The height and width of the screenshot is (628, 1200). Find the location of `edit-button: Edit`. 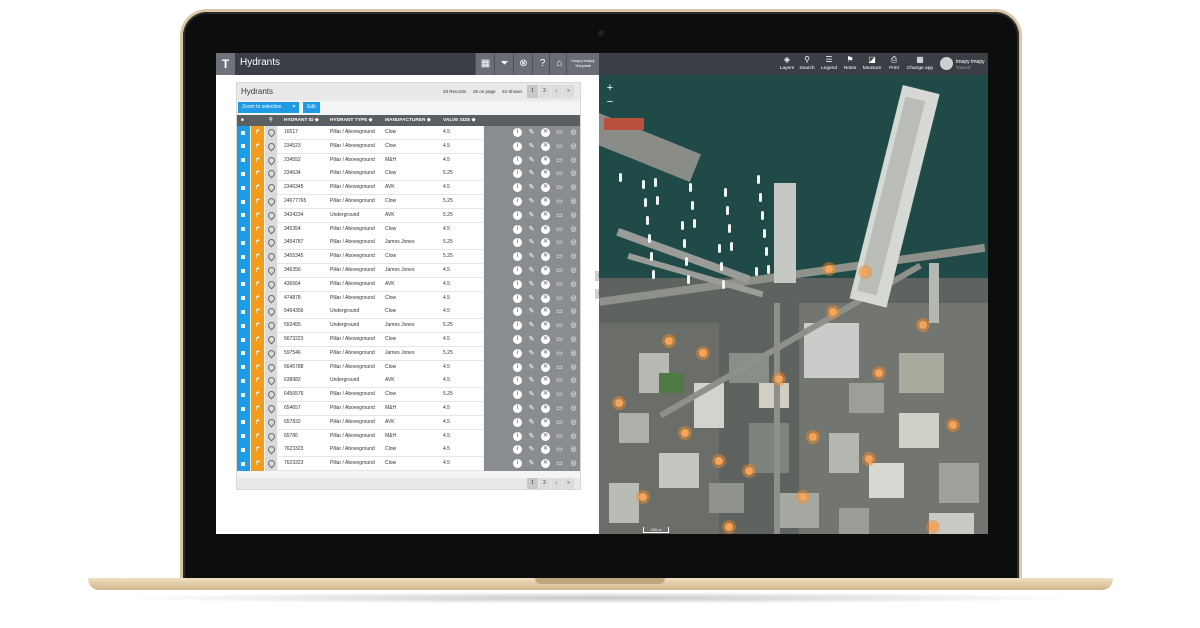

edit-button: Edit is located at coordinates (311, 107).